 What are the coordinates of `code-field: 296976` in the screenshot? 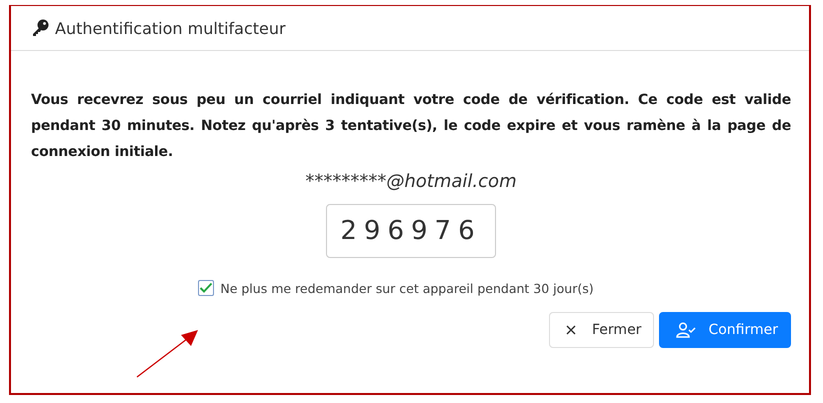 It's located at (411, 231).